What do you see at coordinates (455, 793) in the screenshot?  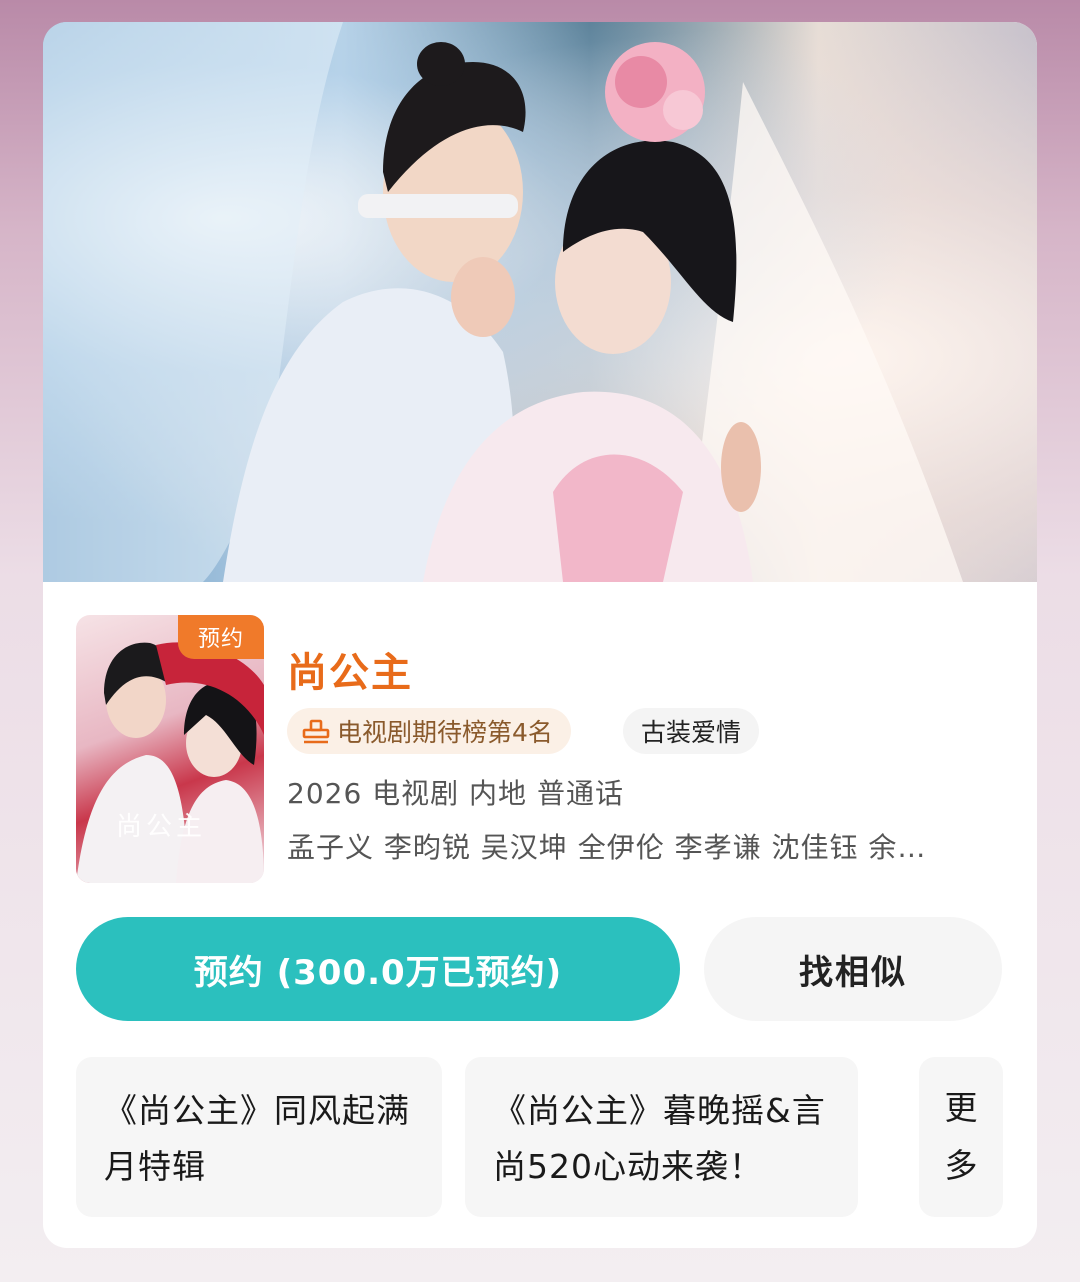 I see `drama-meta: 2026 电视剧 内地 普通话` at bounding box center [455, 793].